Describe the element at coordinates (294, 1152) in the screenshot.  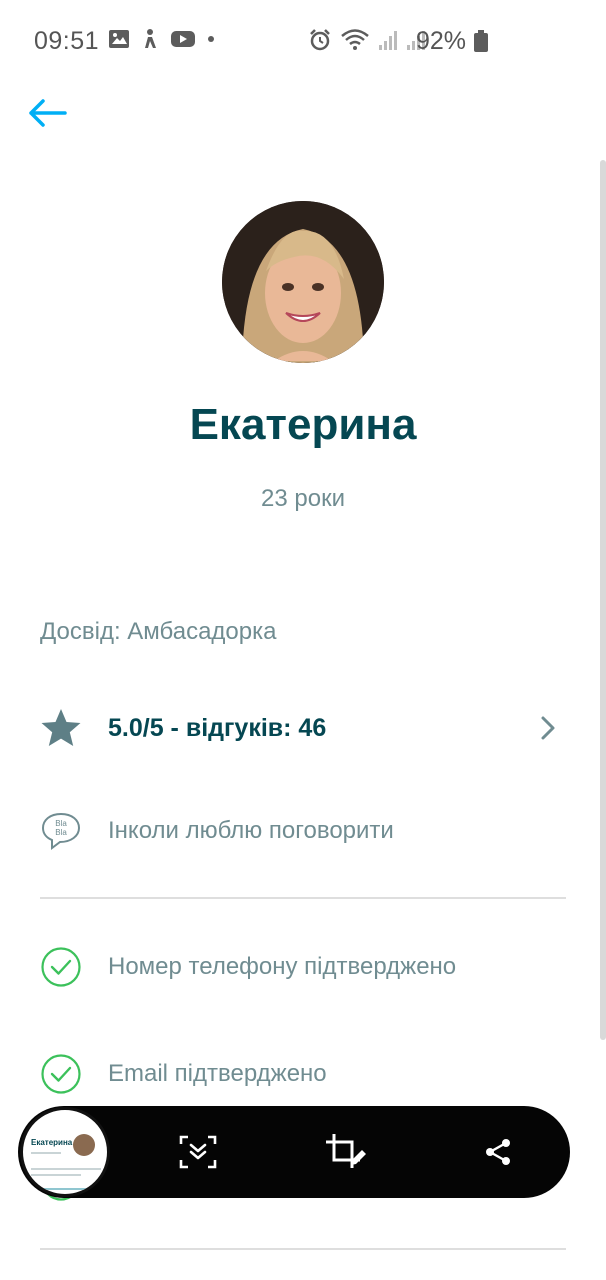
I see `screenshot-toolbar: Екатерина` at that location.